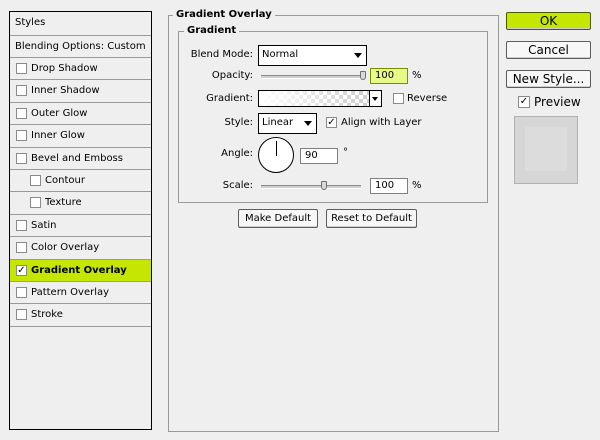 The height and width of the screenshot is (440, 600). Describe the element at coordinates (417, 75) in the screenshot. I see `opacity-unit: %` at that location.